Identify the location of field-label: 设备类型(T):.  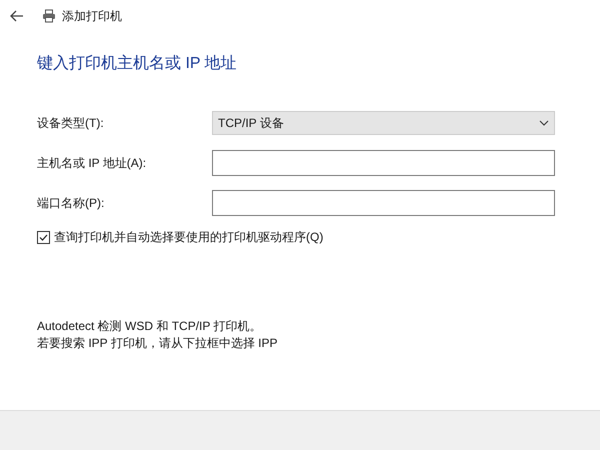
(71, 123).